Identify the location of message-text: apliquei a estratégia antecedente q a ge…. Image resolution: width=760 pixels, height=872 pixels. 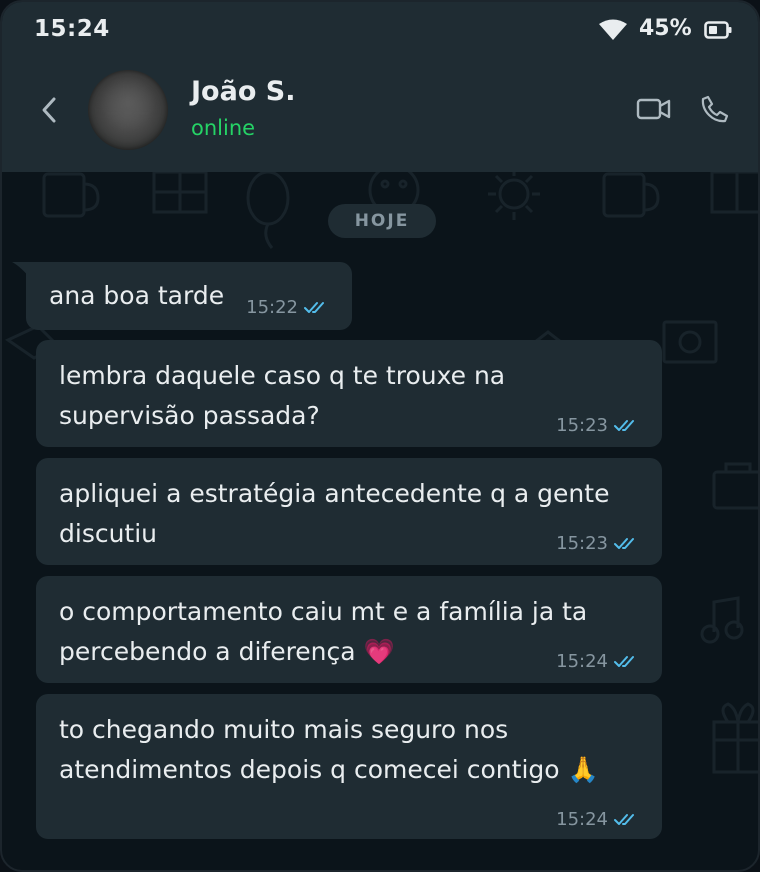
(334, 513).